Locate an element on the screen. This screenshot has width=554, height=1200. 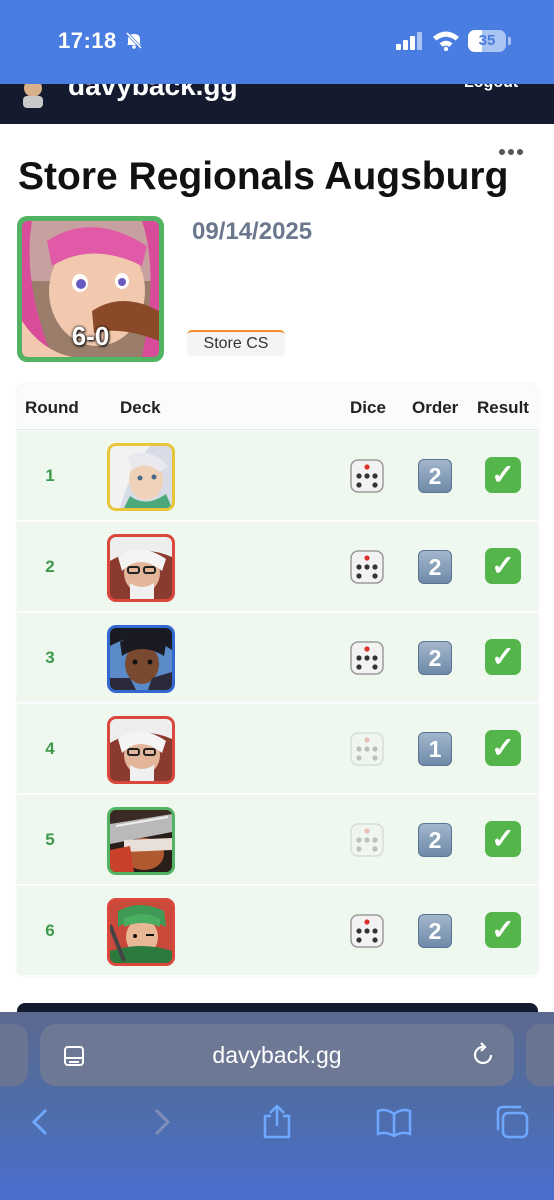
site-title: davyback.gg is located at coordinates (153, 93).